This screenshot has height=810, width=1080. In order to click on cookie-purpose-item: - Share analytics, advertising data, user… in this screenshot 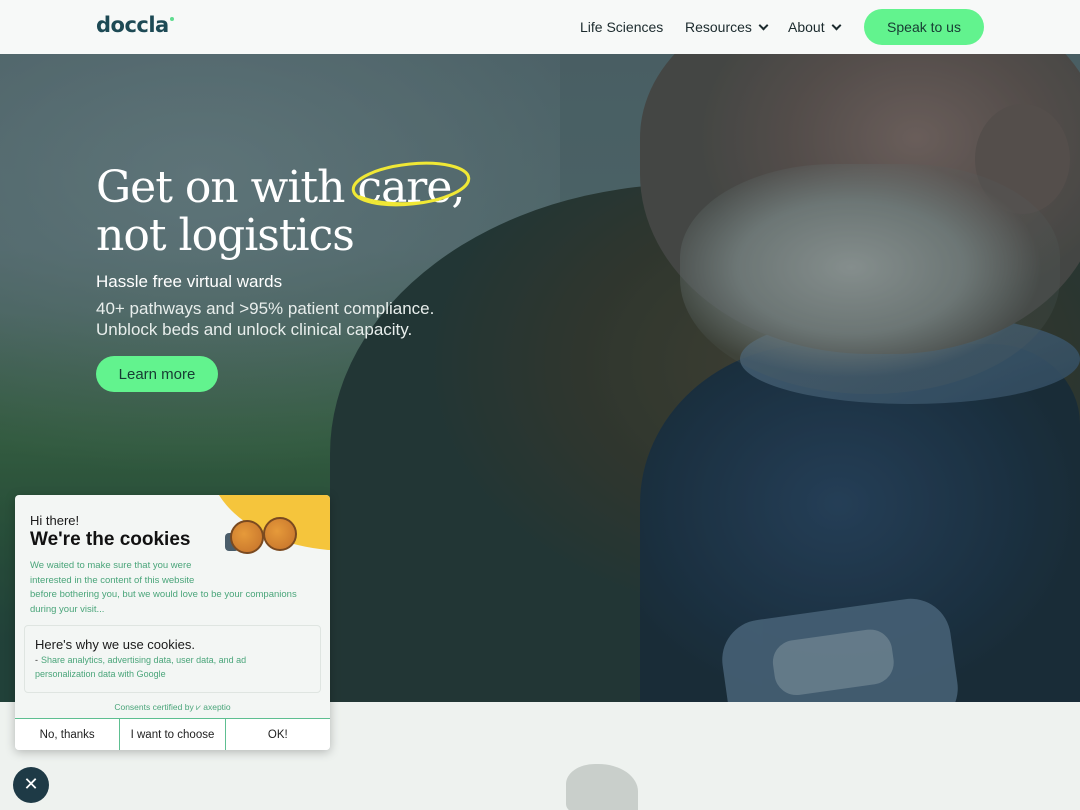, I will do `click(170, 667)`.